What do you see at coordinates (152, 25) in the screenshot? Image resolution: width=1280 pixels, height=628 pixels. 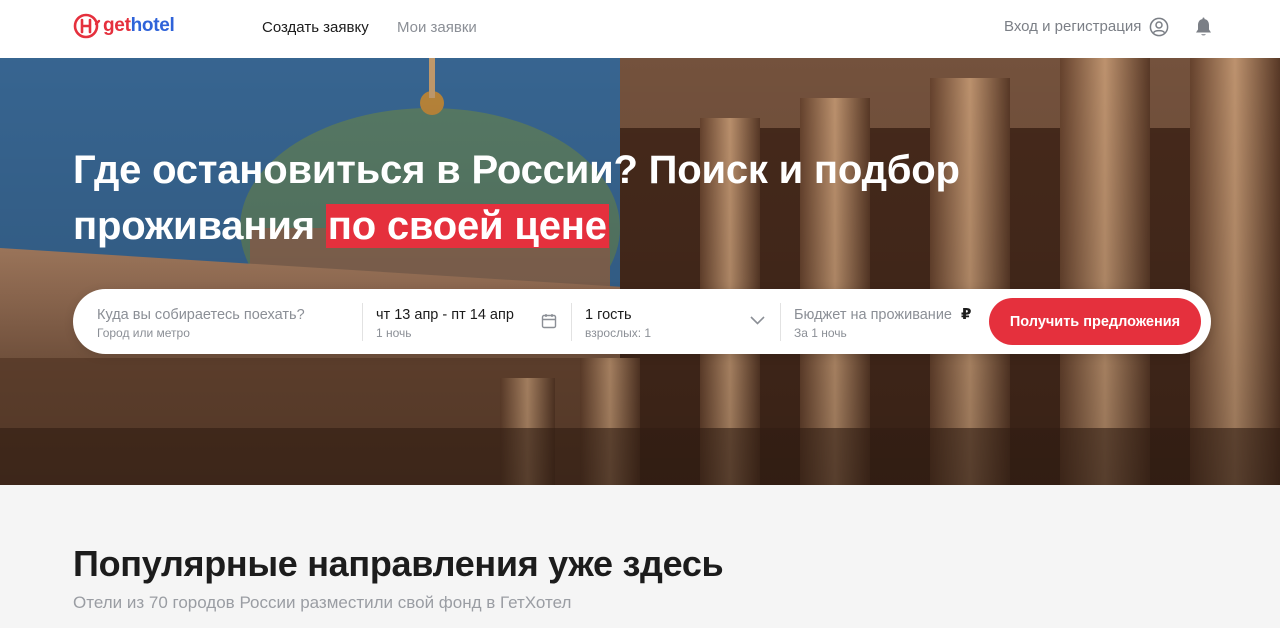 I see `logo-text-hotel: hotel` at bounding box center [152, 25].